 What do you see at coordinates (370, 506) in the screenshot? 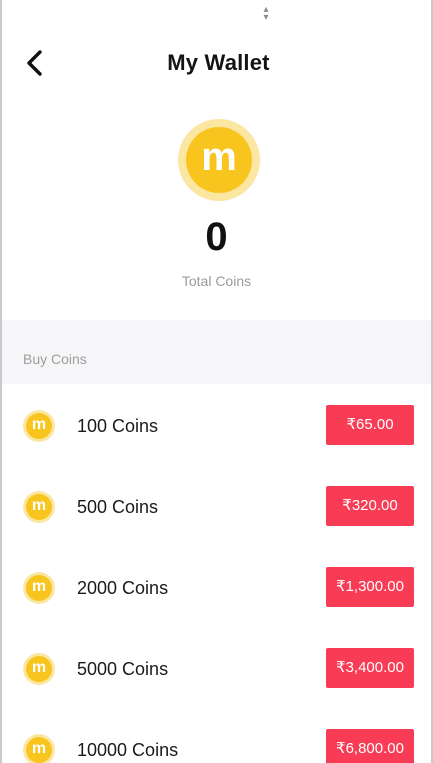
I see `buy-price-button: ₹320.00` at bounding box center [370, 506].